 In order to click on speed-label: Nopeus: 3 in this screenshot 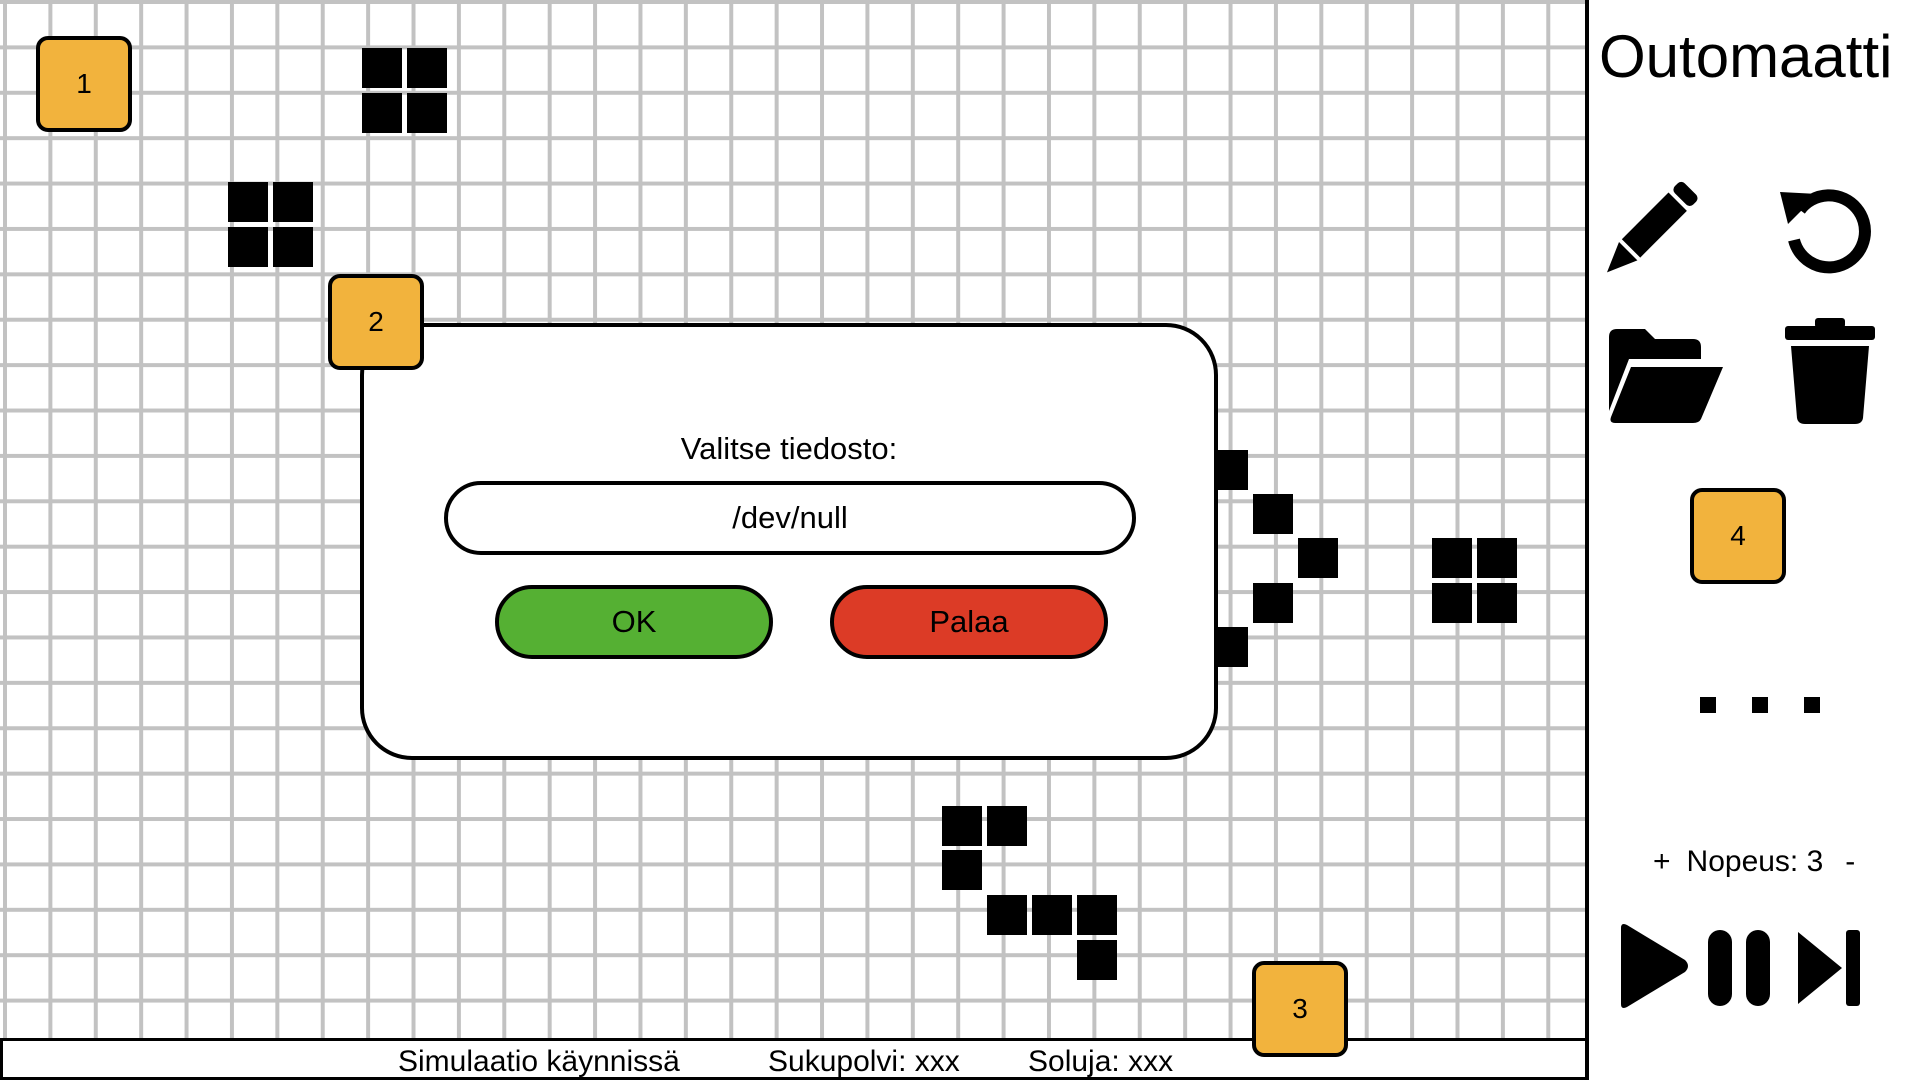, I will do `click(1755, 861)`.